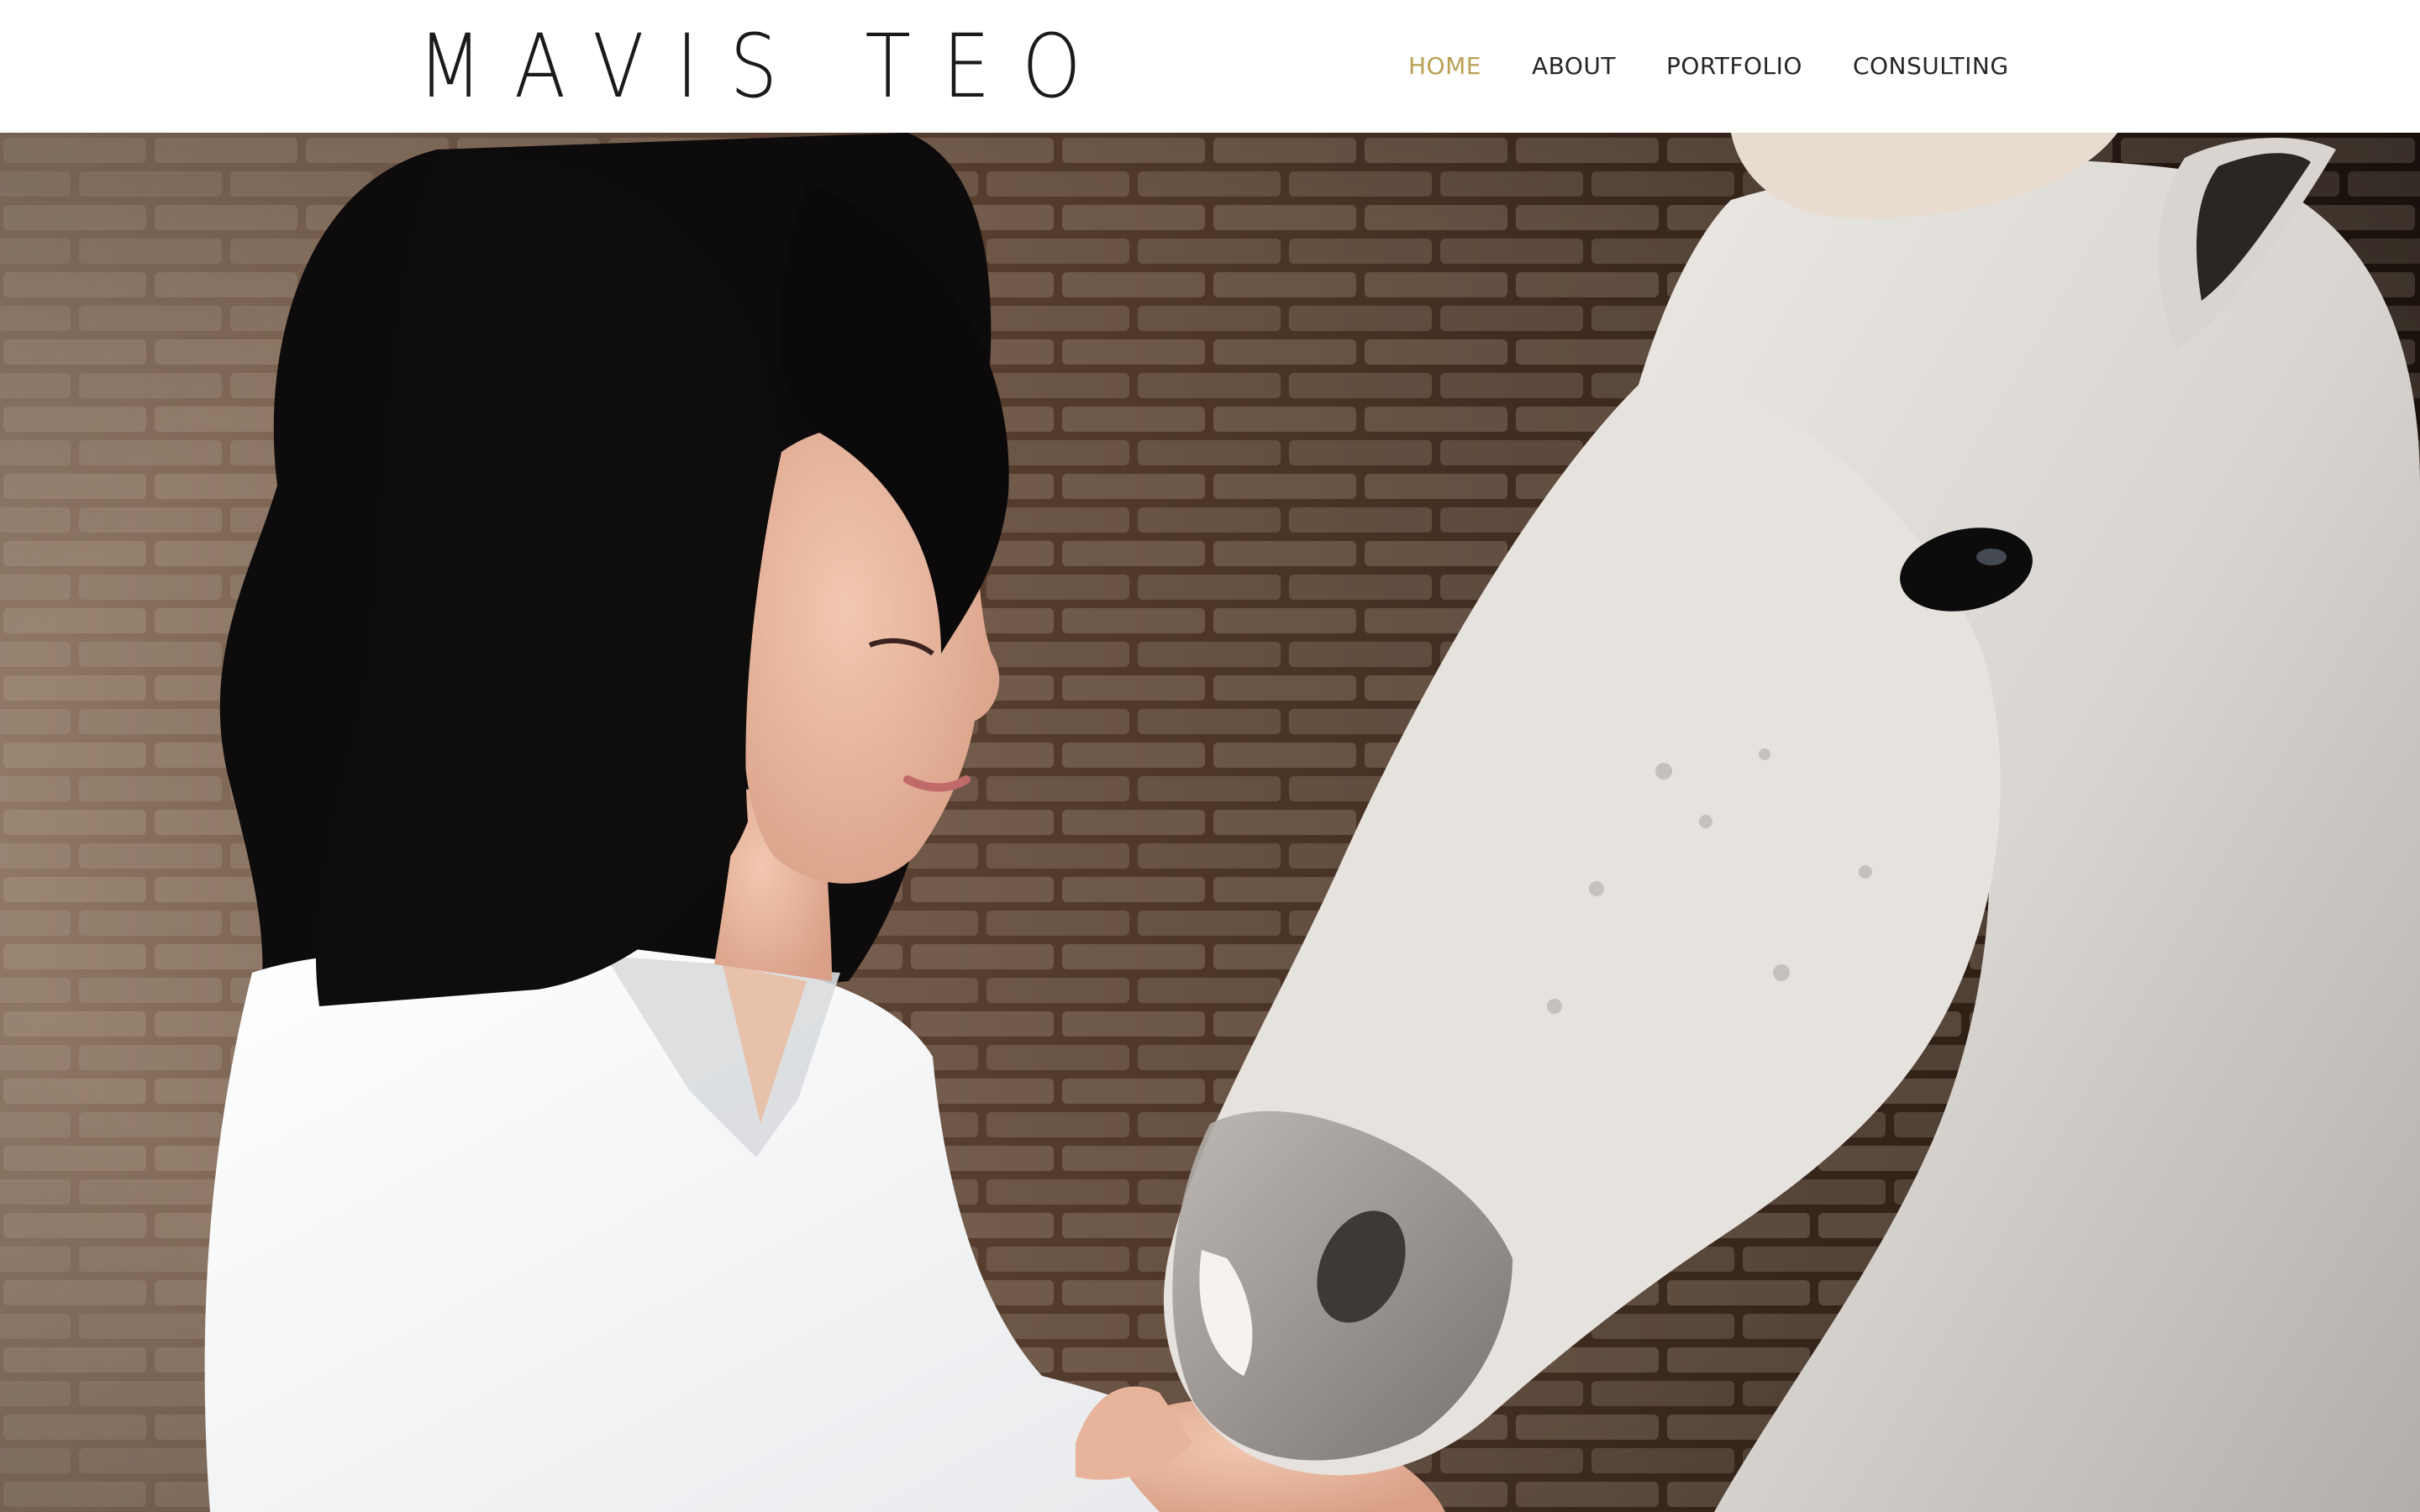 This screenshot has height=1512, width=2420. What do you see at coordinates (1444, 66) in the screenshot?
I see `nav-item-home: HOME` at bounding box center [1444, 66].